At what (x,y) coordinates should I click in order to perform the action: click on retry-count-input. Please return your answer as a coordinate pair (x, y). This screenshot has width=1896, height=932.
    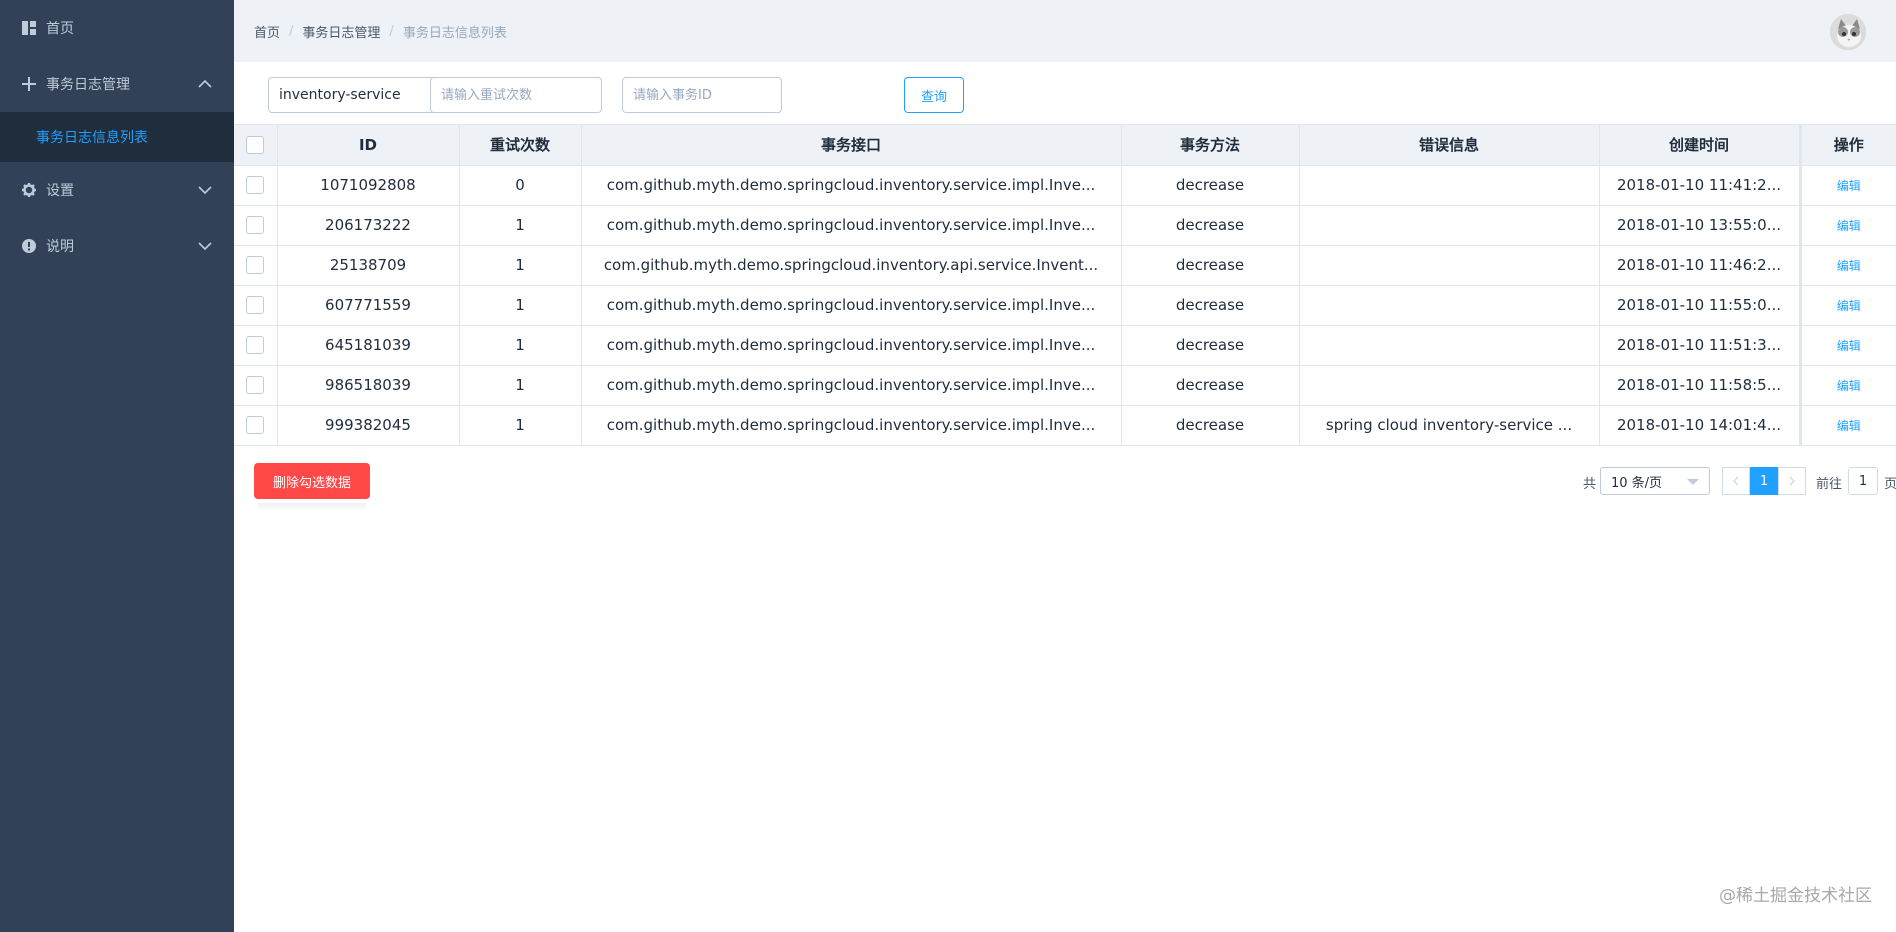
    Looking at the image, I should click on (516, 95).